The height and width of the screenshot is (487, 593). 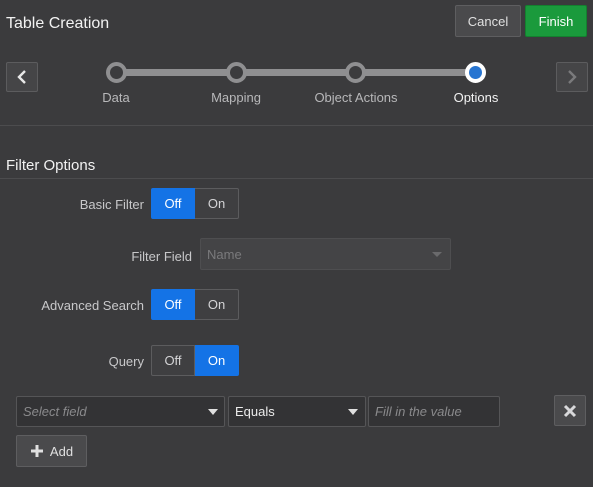 I want to click on header-divider, so click(x=296, y=125).